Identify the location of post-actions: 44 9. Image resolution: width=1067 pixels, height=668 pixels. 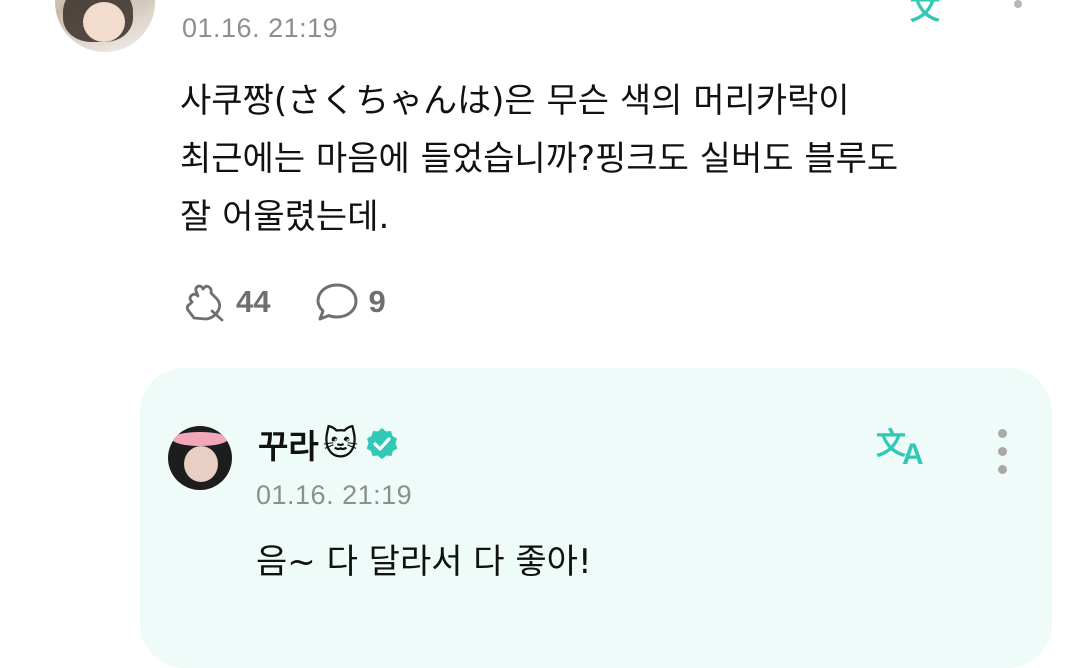
(284, 302).